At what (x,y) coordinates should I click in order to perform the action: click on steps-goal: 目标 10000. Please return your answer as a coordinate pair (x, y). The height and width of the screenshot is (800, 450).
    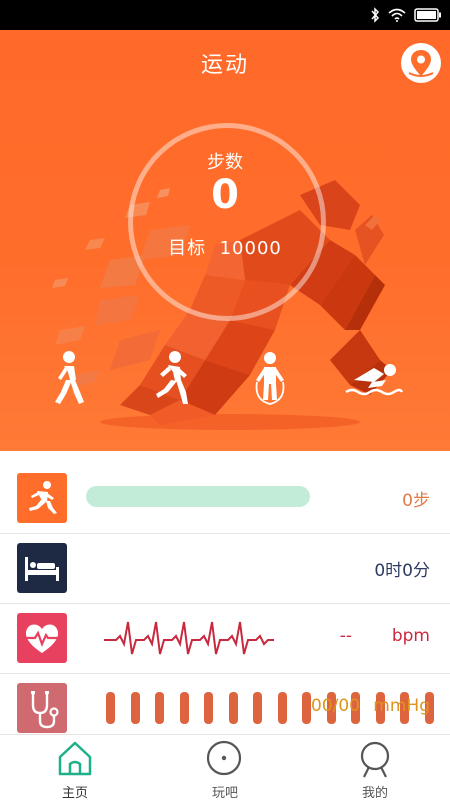
    Looking at the image, I should click on (225, 247).